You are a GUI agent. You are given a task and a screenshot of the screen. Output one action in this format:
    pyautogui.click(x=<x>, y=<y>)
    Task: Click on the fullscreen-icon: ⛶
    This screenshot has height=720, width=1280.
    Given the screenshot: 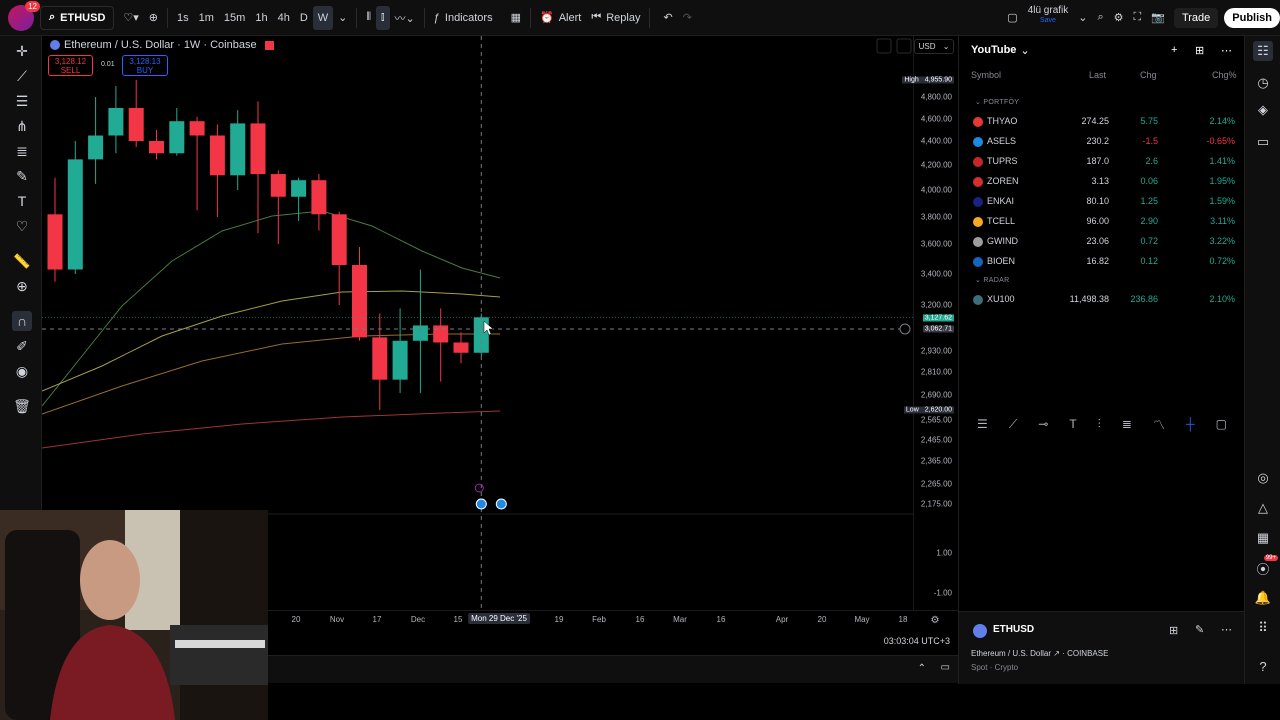 What is the action you would take?
    pyautogui.click(x=1138, y=18)
    